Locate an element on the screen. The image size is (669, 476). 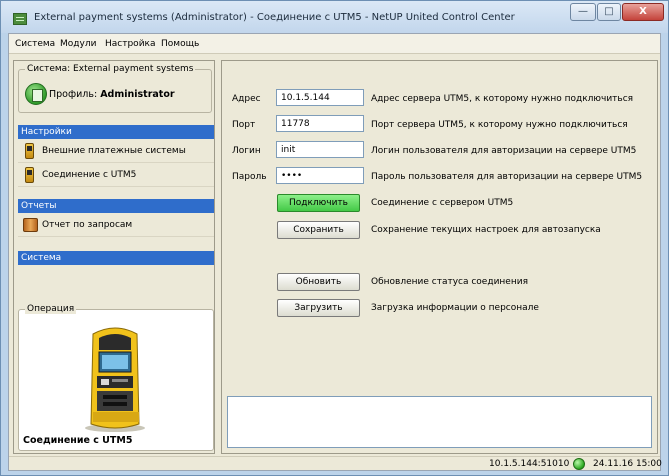
app-icon is located at coordinates (20, 19).